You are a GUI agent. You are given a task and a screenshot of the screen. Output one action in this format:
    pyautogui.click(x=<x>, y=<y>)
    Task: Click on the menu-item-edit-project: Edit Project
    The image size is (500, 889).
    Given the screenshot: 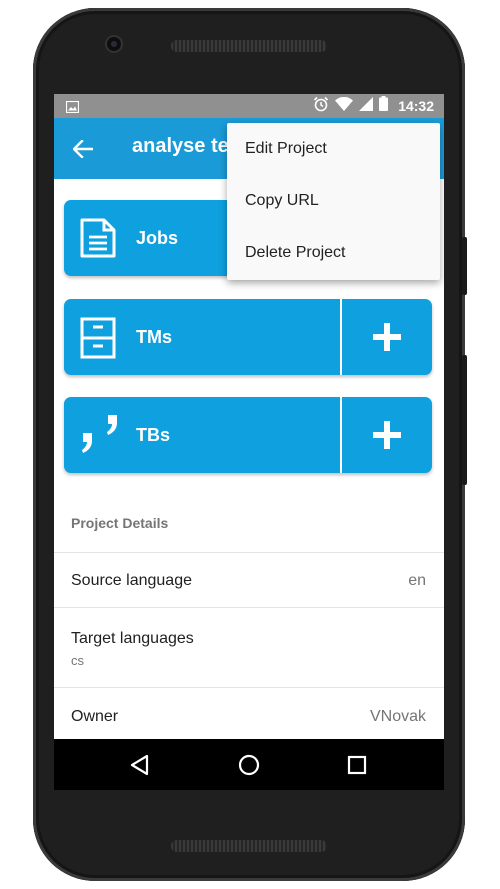 What is the action you would take?
    pyautogui.click(x=333, y=149)
    